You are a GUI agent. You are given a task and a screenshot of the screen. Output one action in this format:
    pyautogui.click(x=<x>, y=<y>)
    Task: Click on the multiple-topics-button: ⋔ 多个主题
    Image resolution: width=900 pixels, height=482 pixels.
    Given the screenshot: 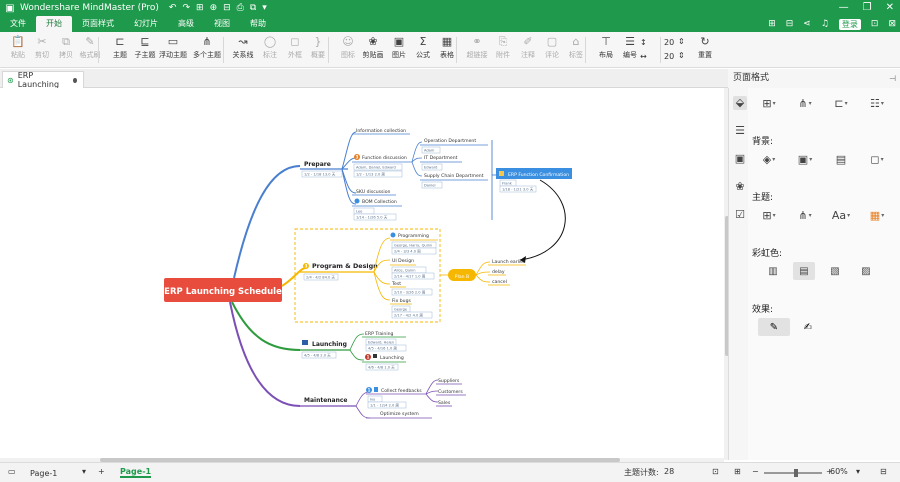 What is the action you would take?
    pyautogui.click(x=207, y=50)
    